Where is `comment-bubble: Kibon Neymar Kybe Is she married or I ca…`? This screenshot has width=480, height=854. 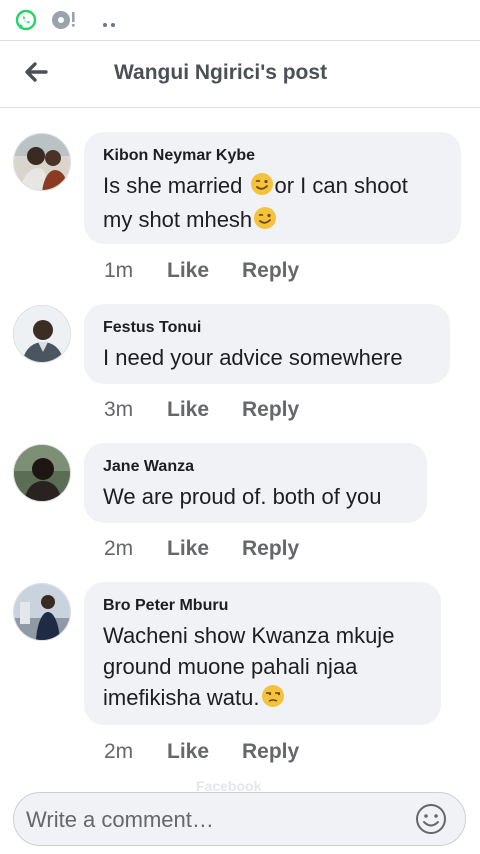 comment-bubble: Kibon Neymar Kybe Is she married or I ca… is located at coordinates (272, 188).